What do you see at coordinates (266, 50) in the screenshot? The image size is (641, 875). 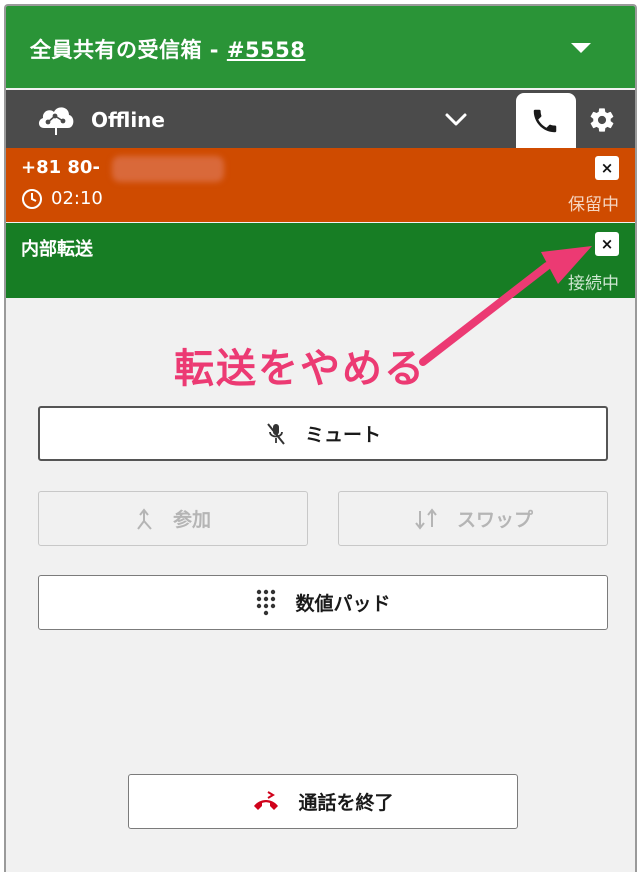 I see `queue-number-link: #5558` at bounding box center [266, 50].